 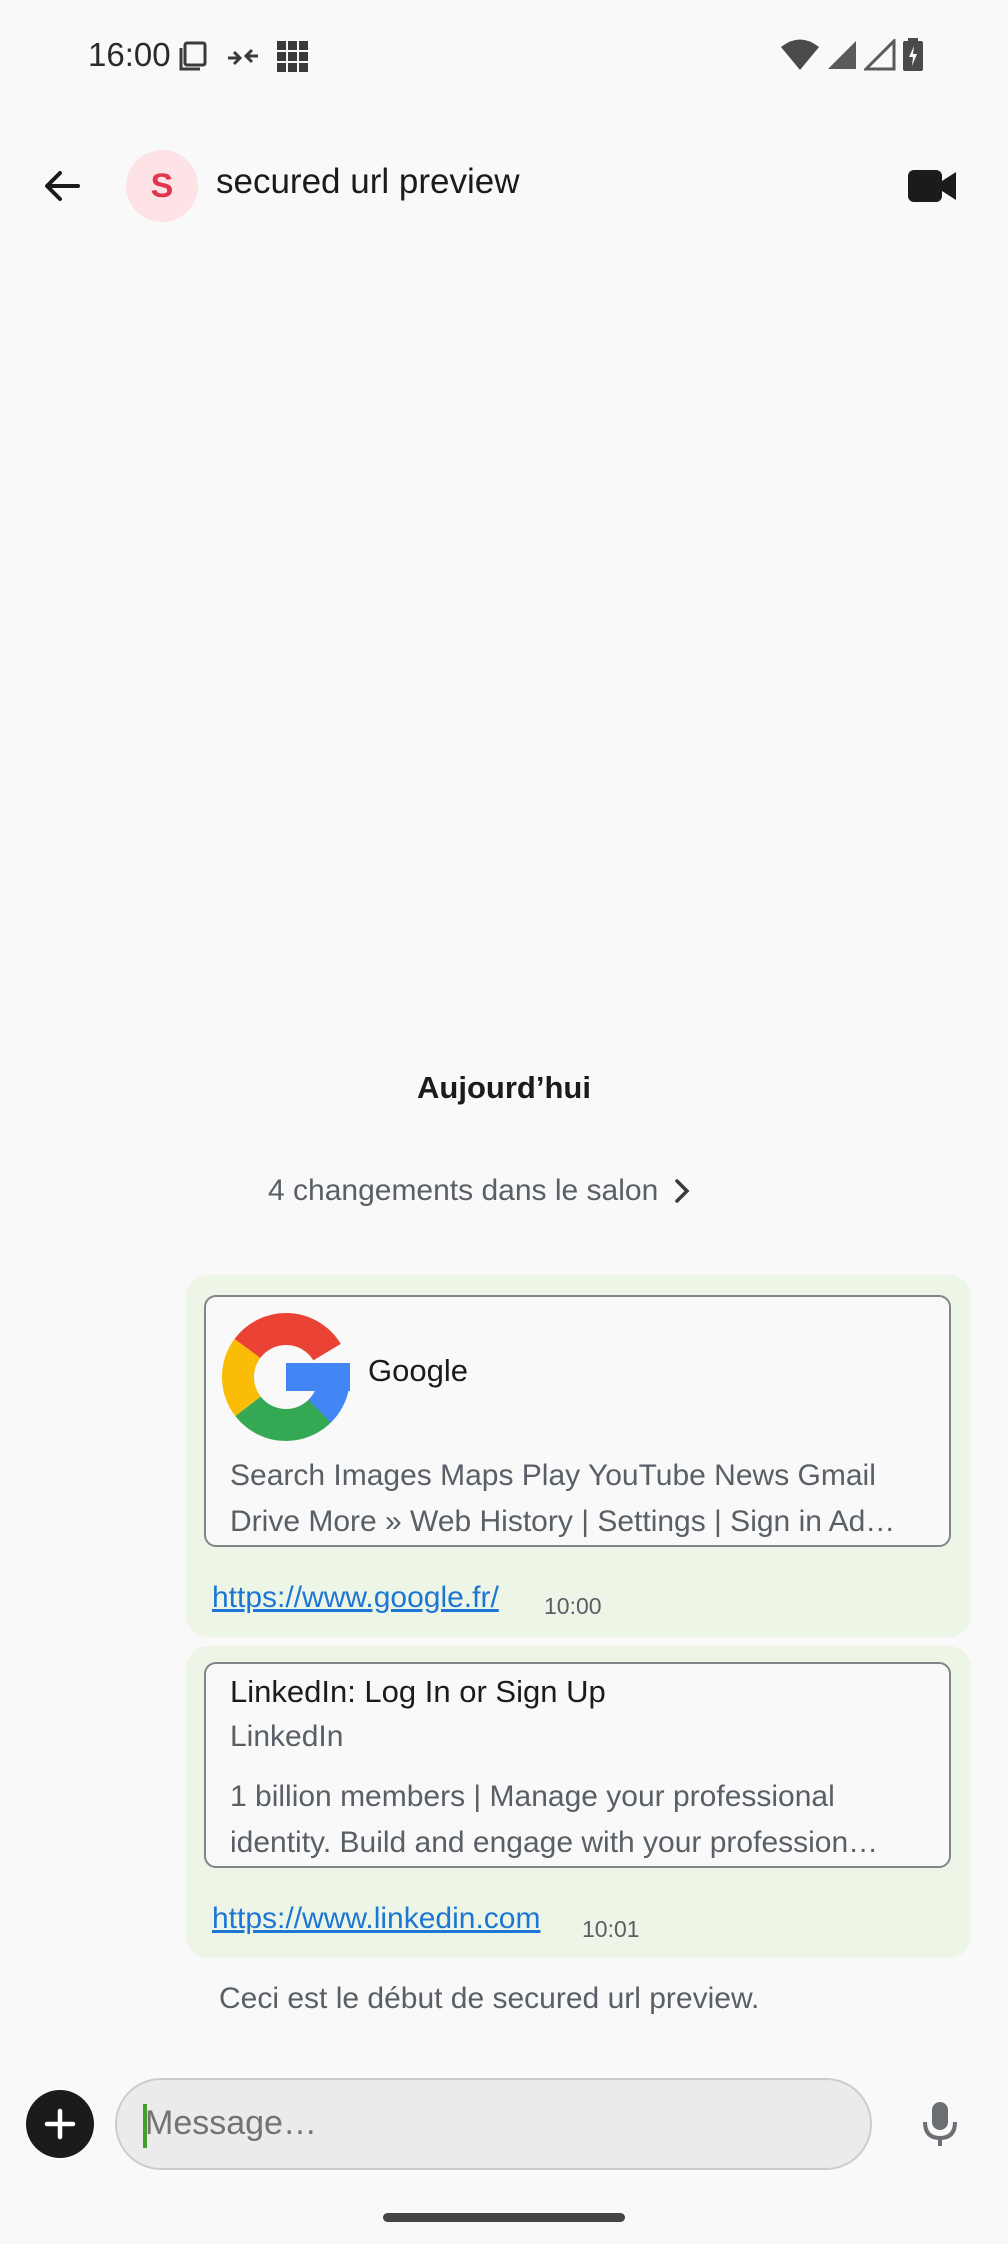 I want to click on microphone-icon, so click(x=940, y=2124).